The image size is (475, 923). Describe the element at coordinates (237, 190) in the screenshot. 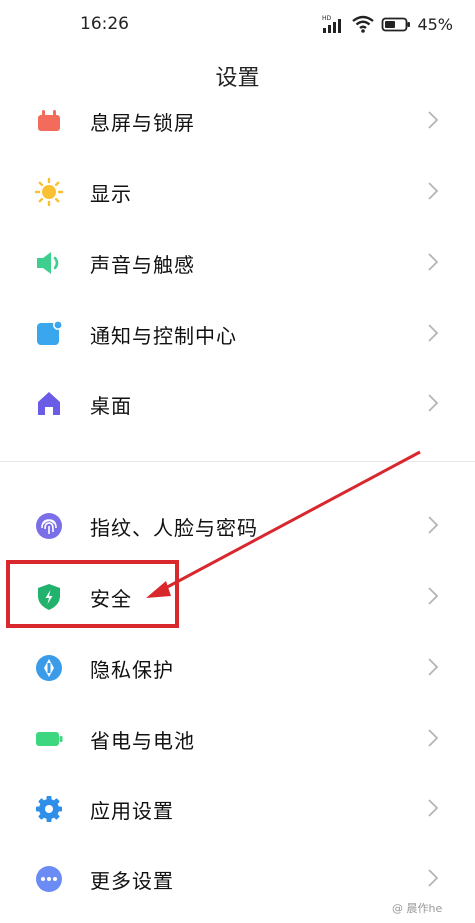

I see `settings-item-display: 显示` at that location.